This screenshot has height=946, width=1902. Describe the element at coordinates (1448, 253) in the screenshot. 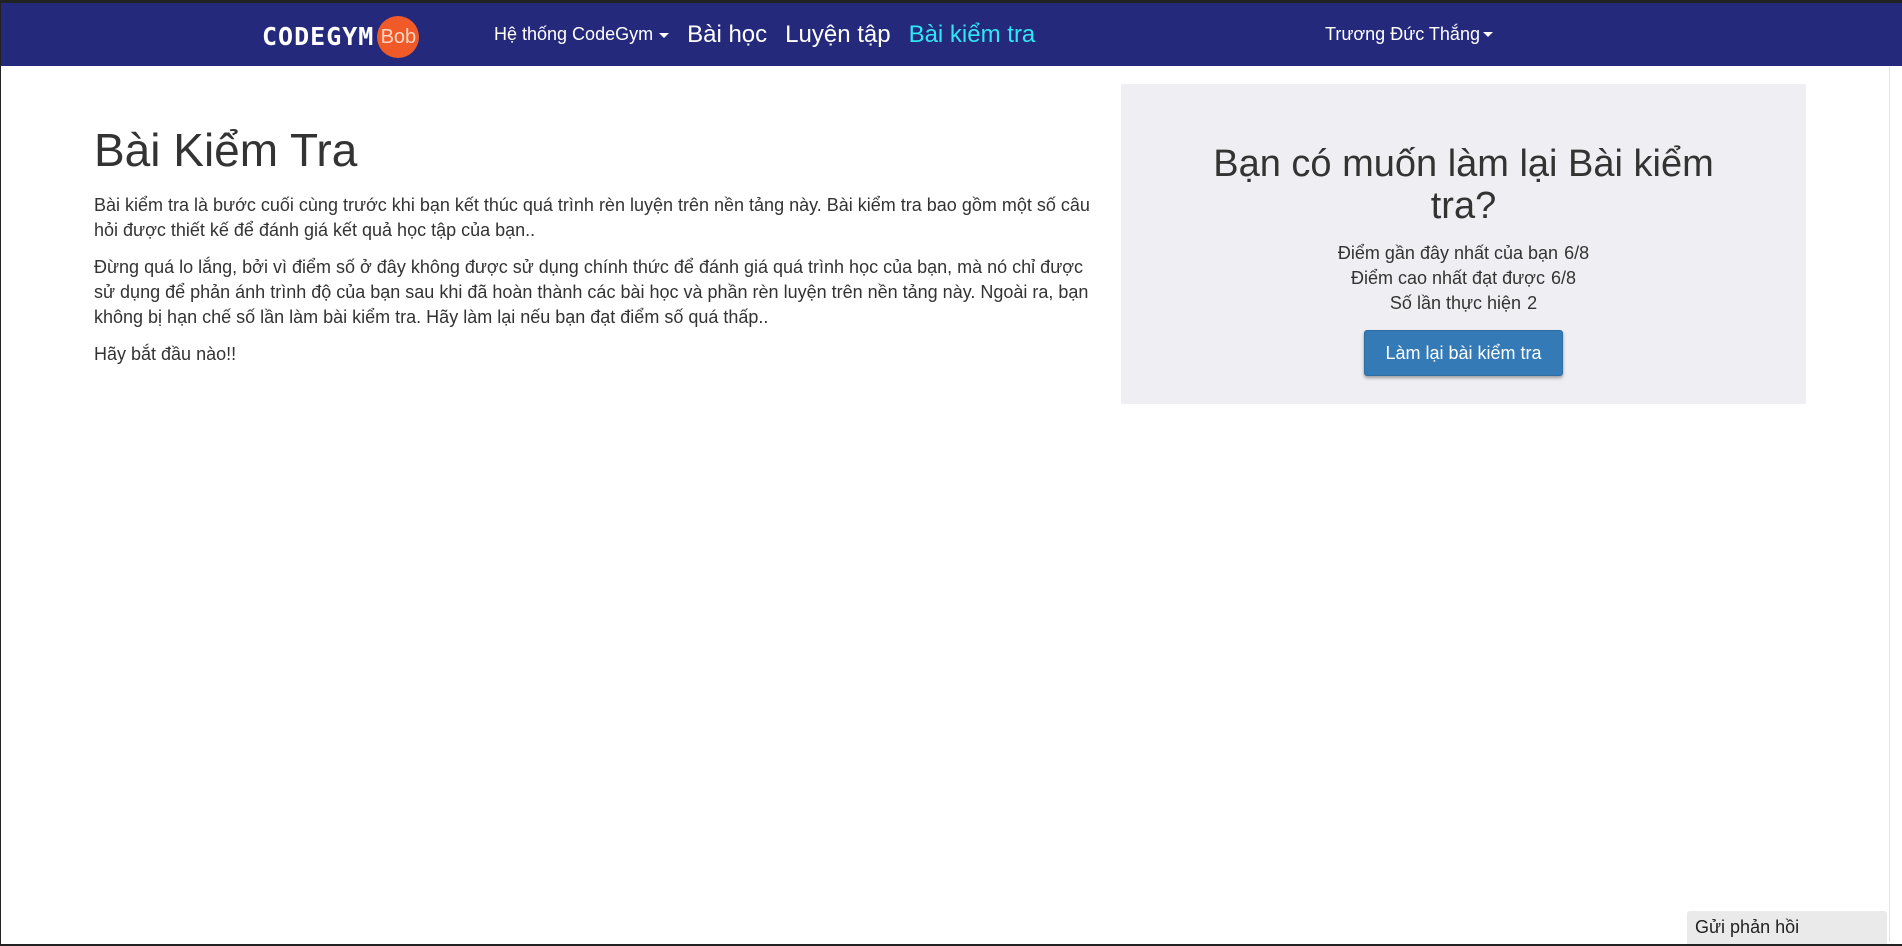

I see `stat-label: Điểm gần đây nhất của bạn` at that location.